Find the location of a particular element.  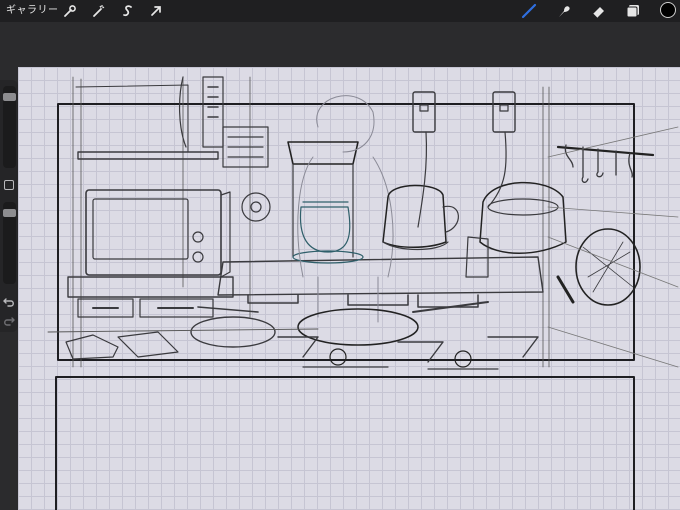

undo-arrow-icon is located at coordinates (9, 302).